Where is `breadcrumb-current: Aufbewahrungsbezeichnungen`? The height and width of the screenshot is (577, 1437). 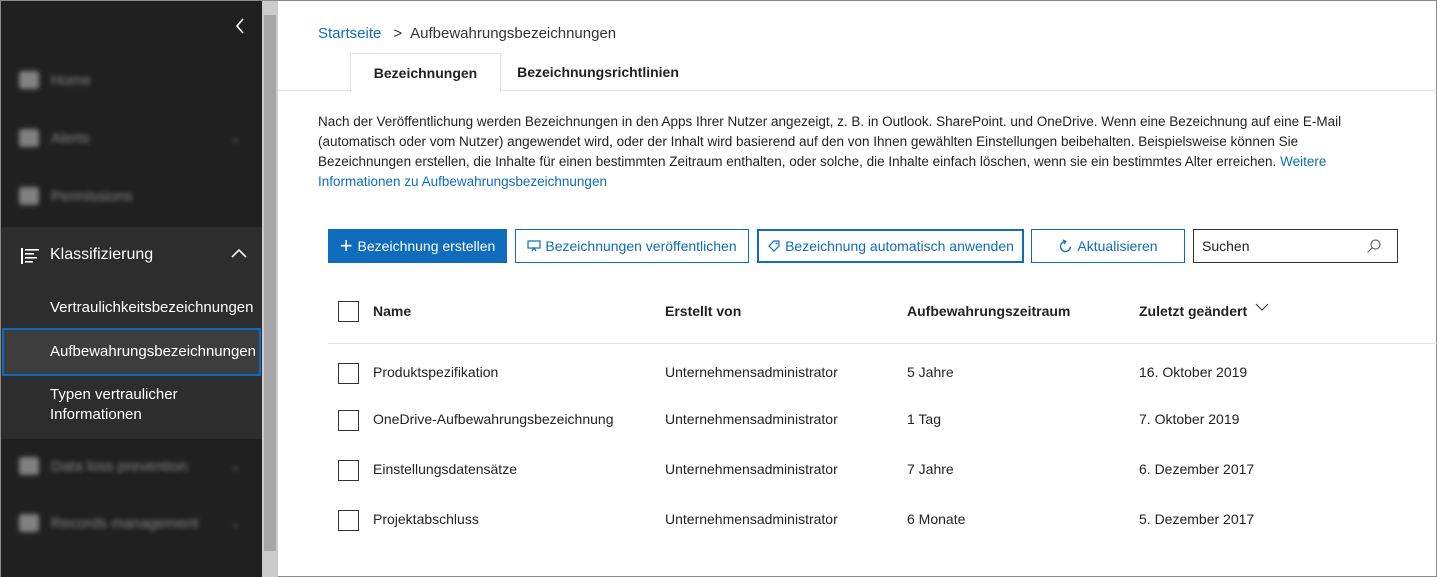
breadcrumb-current: Aufbewahrungsbezeichnungen is located at coordinates (513, 33).